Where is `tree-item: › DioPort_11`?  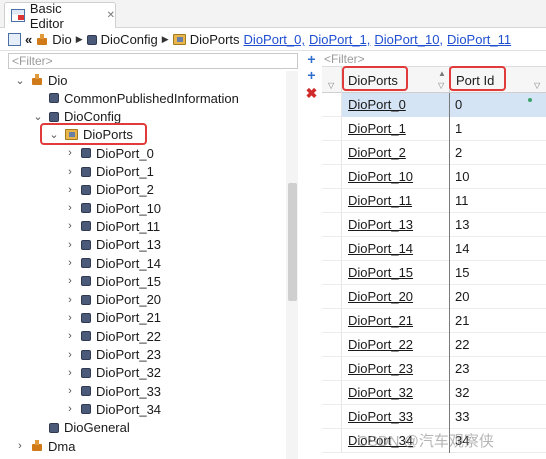 tree-item: › DioPort_11 is located at coordinates (112, 226).